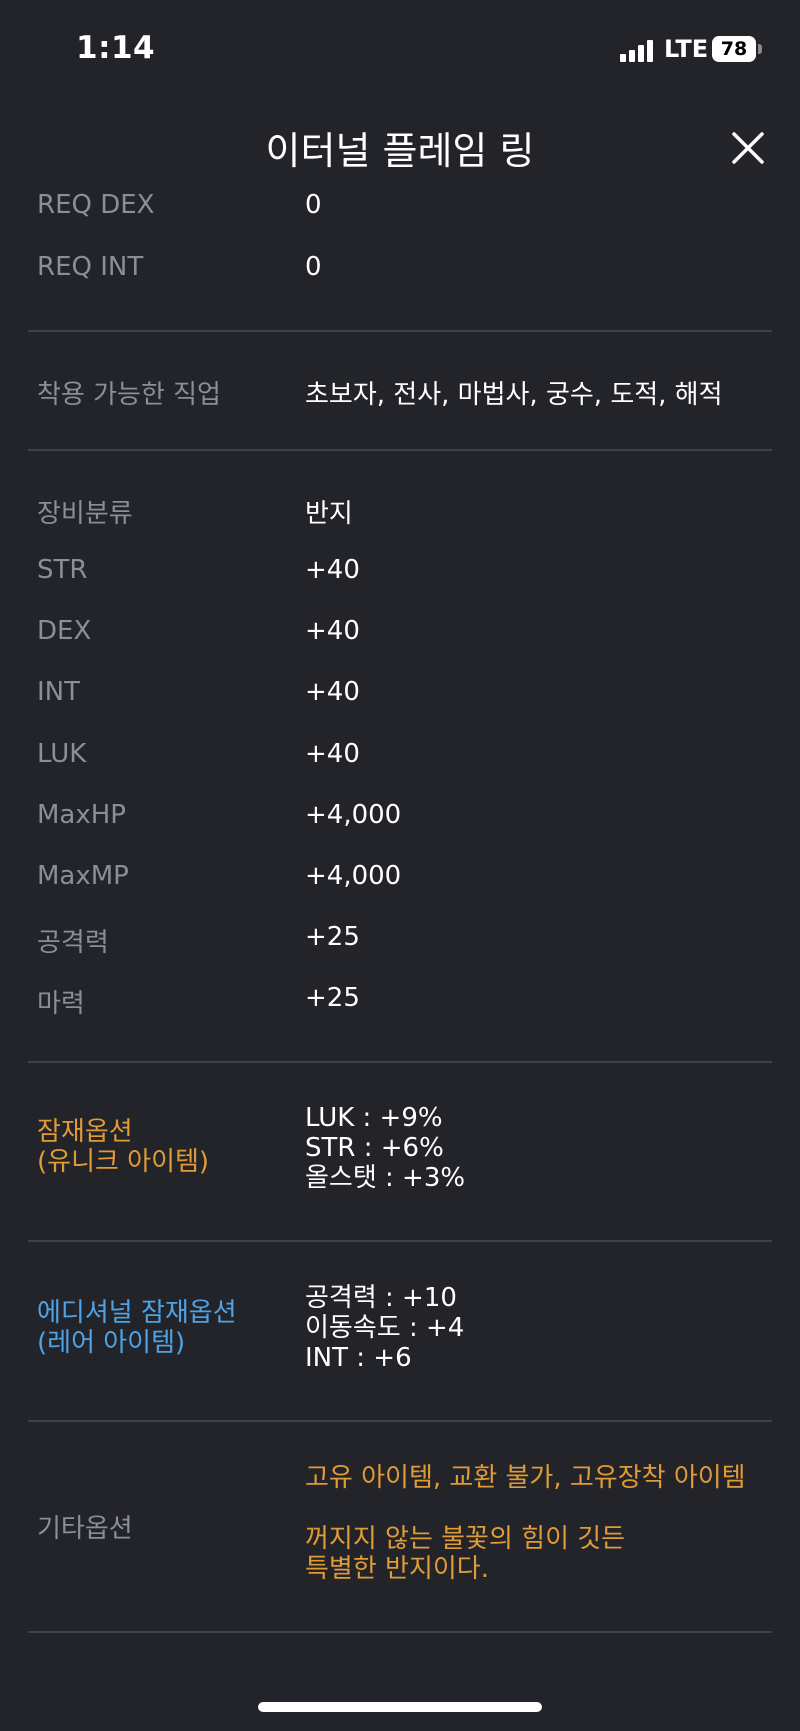 This screenshot has height=1731, width=800. I want to click on description-line: 특별한 반지이다., so click(397, 1569).